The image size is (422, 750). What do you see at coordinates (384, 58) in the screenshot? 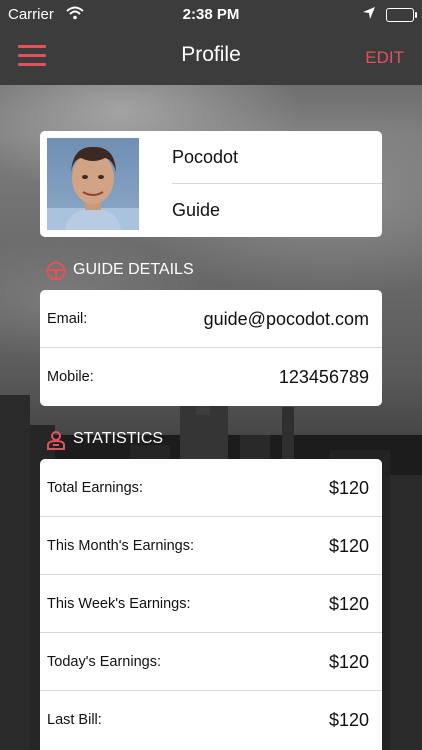
I see `edit-button: EDIT` at bounding box center [384, 58].